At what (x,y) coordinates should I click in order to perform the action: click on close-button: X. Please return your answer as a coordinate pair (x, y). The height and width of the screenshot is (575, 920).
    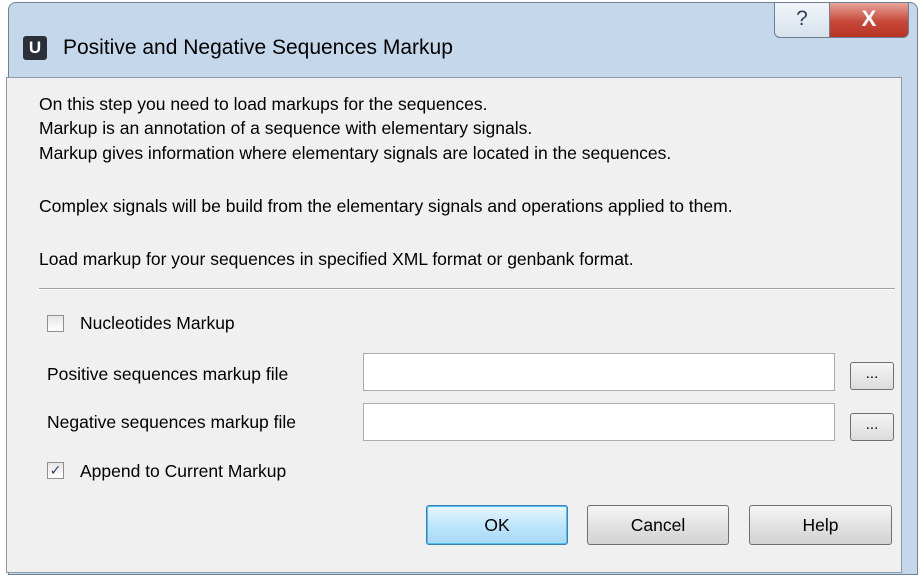
    Looking at the image, I should click on (869, 20).